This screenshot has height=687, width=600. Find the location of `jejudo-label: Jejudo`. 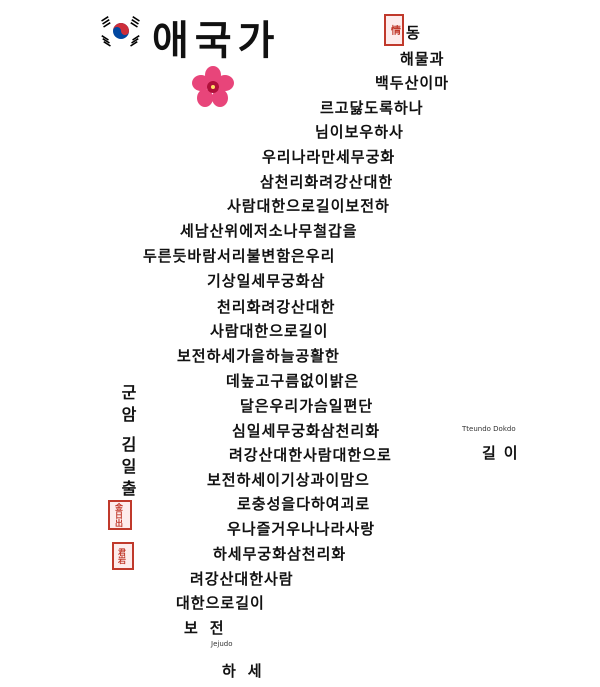

jejudo-label: Jejudo is located at coordinates (222, 644).